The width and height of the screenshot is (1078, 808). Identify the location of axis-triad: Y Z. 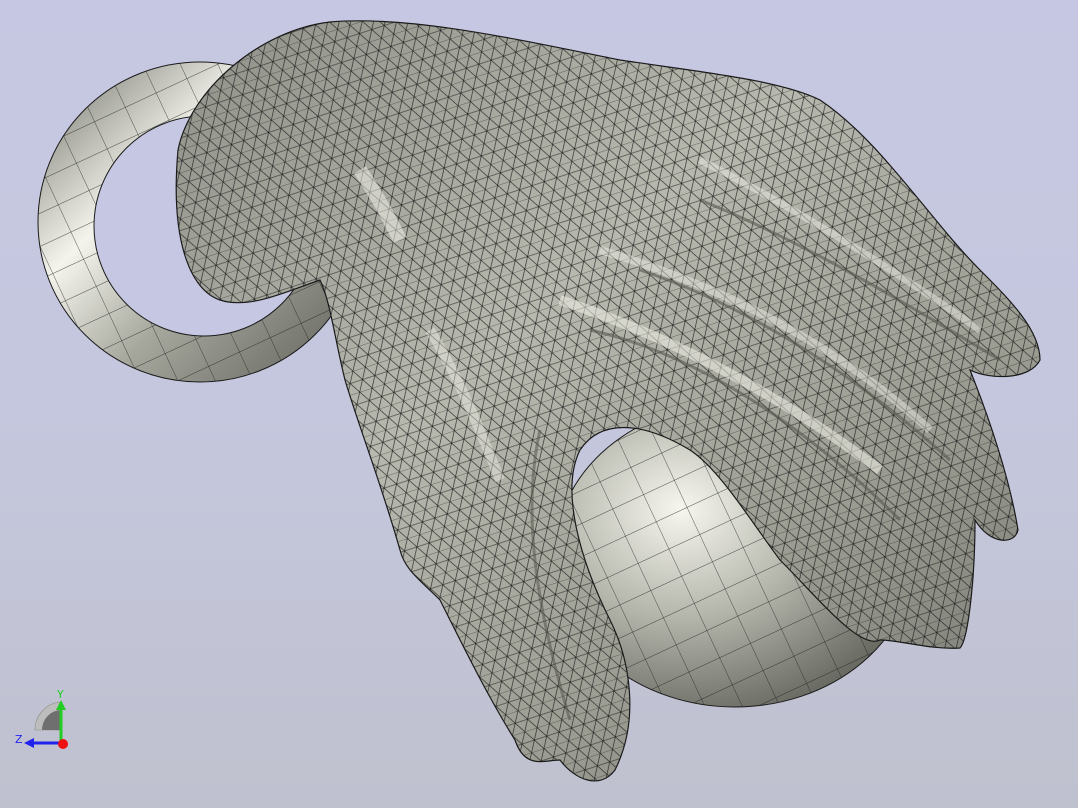
(41, 718).